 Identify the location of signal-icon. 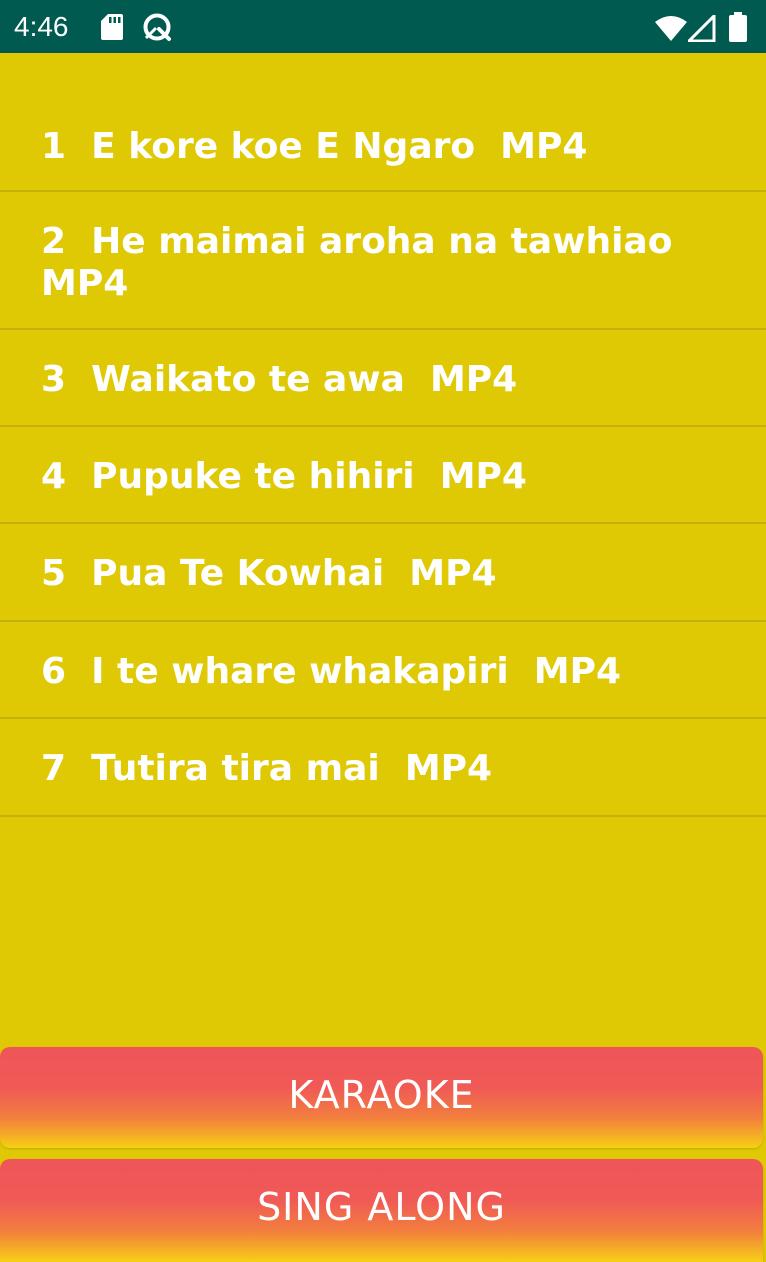
(700, 29).